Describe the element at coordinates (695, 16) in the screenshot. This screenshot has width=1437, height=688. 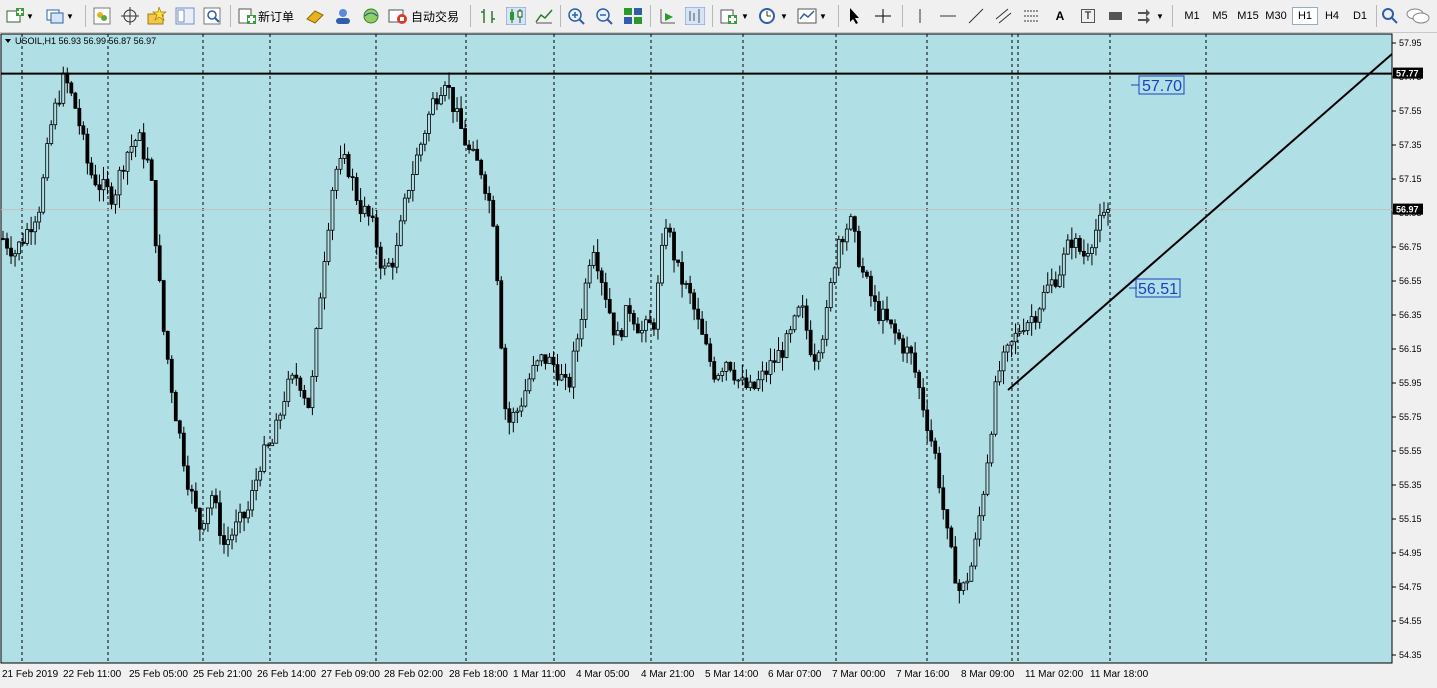
I see `chart-shift-button` at that location.